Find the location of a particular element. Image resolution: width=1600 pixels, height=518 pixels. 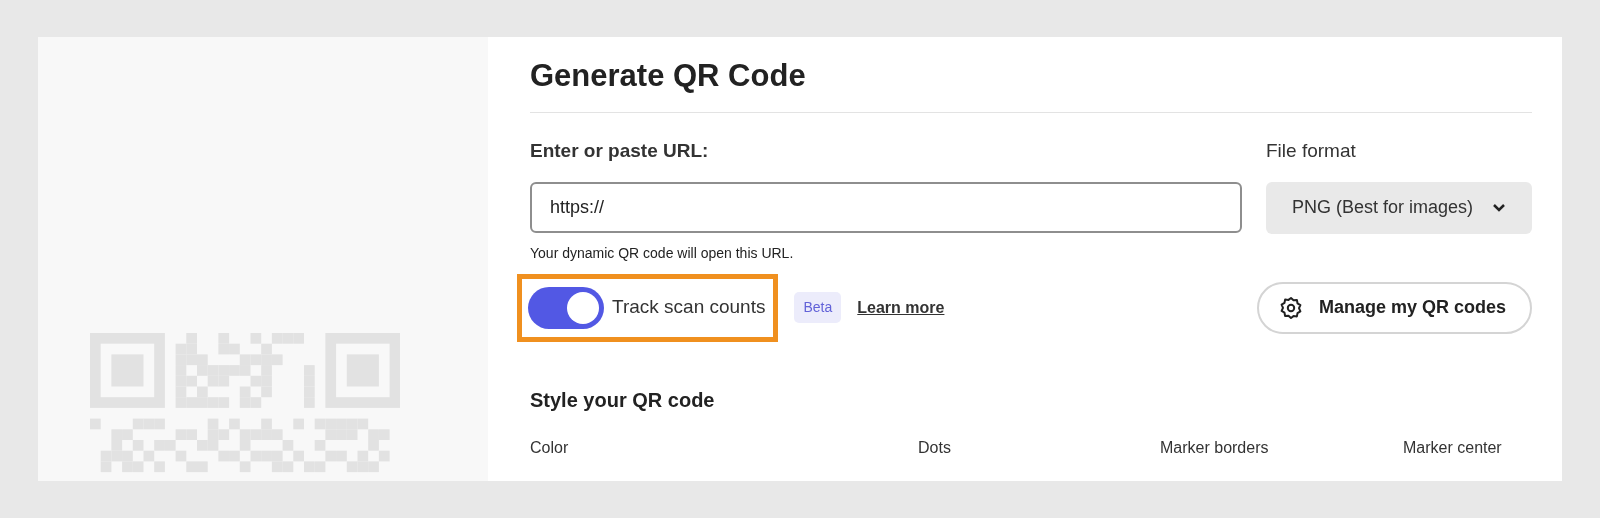

column-label: Marker center is located at coordinates (1452, 447).